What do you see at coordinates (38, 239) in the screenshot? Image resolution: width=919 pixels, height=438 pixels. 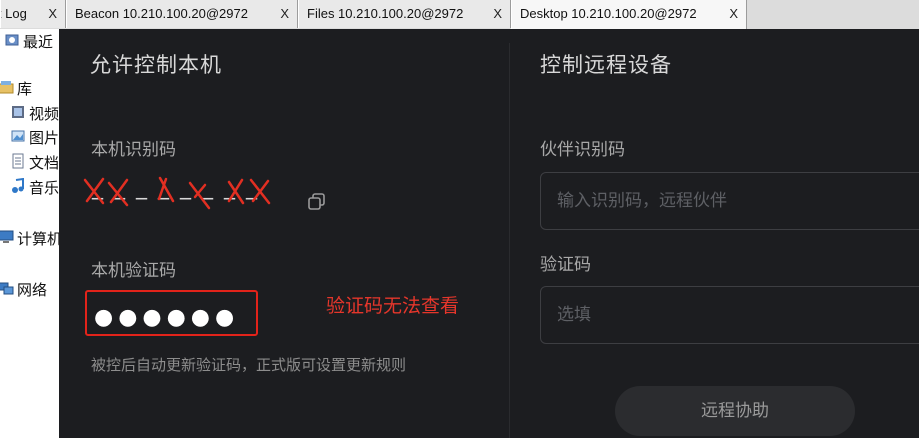 I see `explorer-label: 计算机` at bounding box center [38, 239].